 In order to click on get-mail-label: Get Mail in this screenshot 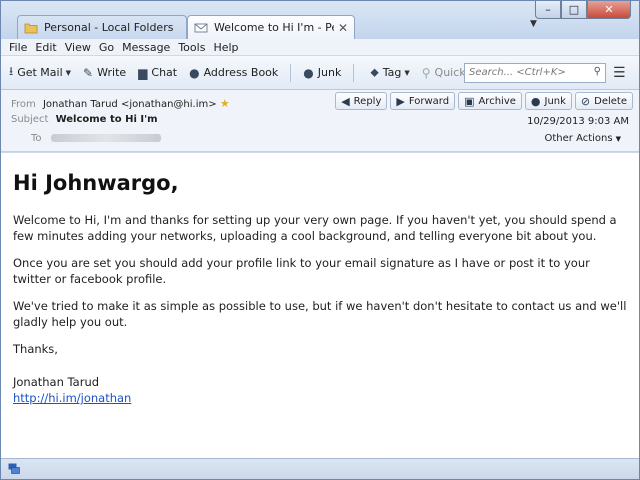, I will do `click(40, 72)`.